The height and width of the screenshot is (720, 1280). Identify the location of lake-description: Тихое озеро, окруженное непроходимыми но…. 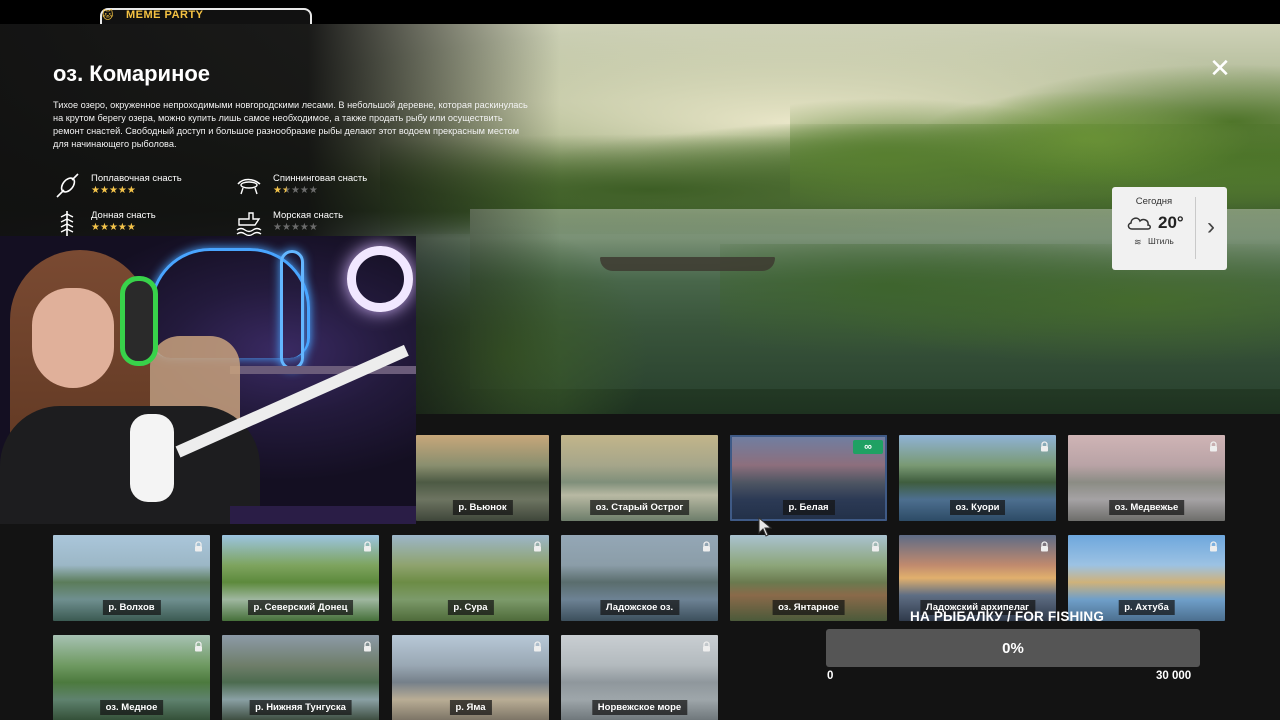
(290, 124).